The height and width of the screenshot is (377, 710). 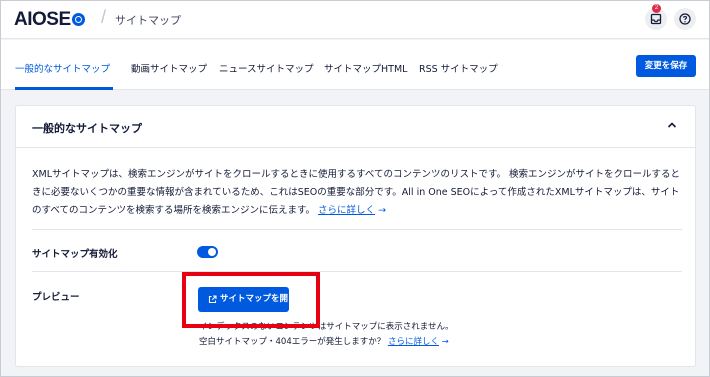 I want to click on learn-more-link: さらに詳しく, so click(x=346, y=210).